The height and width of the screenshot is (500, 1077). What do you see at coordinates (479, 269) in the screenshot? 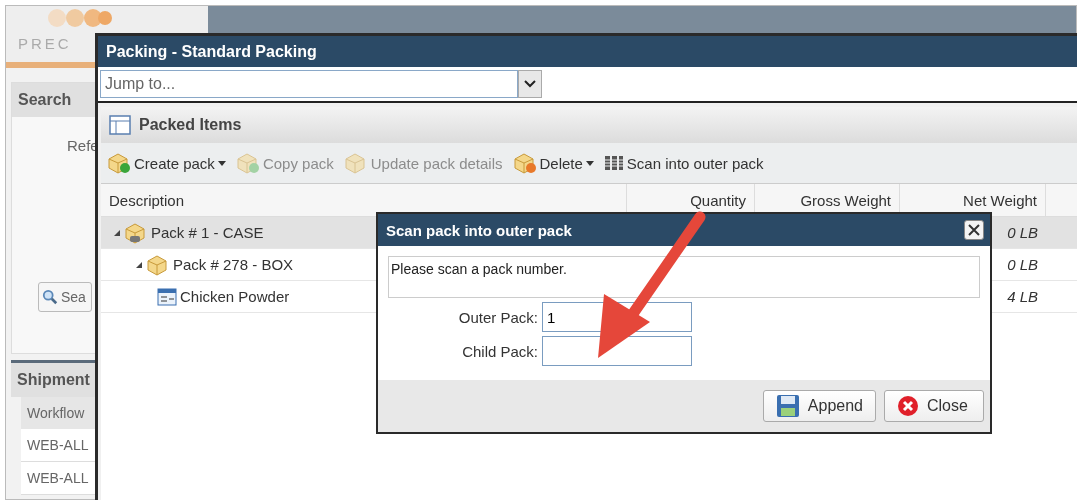
I see `message-text: Please scan a pack number.` at bounding box center [479, 269].